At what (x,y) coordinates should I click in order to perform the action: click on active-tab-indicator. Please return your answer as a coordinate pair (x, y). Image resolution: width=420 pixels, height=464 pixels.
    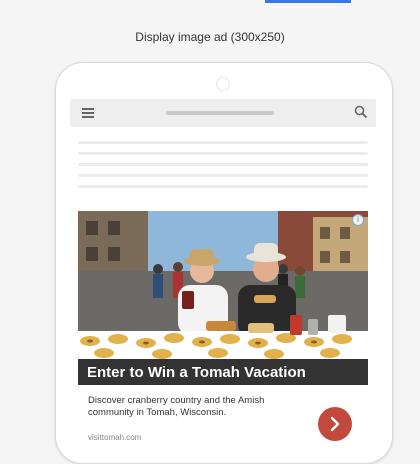
    Looking at the image, I should click on (308, 1).